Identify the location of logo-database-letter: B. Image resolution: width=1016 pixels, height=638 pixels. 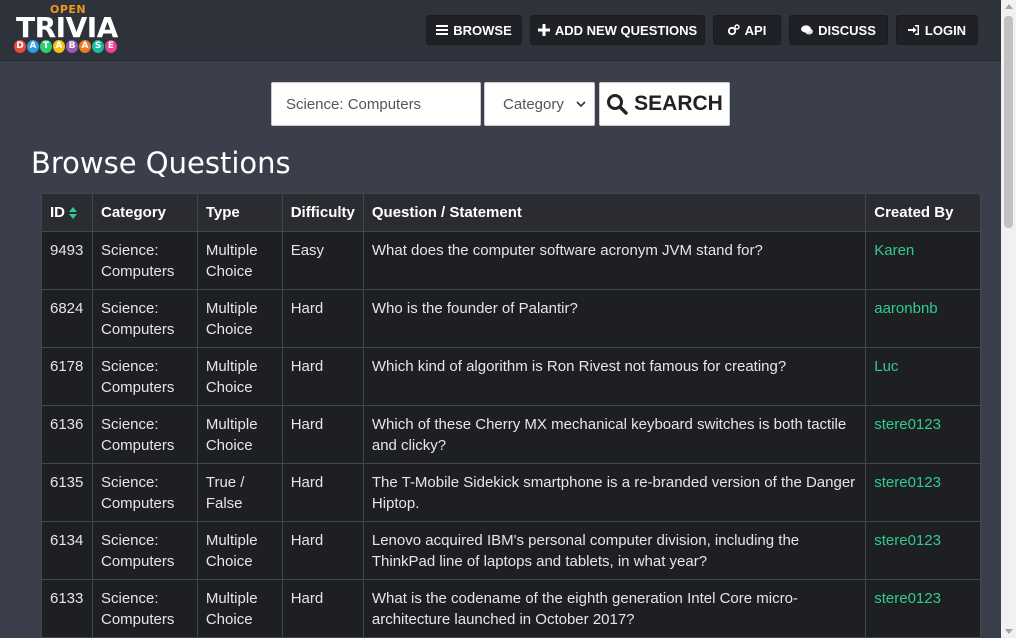
(72, 46).